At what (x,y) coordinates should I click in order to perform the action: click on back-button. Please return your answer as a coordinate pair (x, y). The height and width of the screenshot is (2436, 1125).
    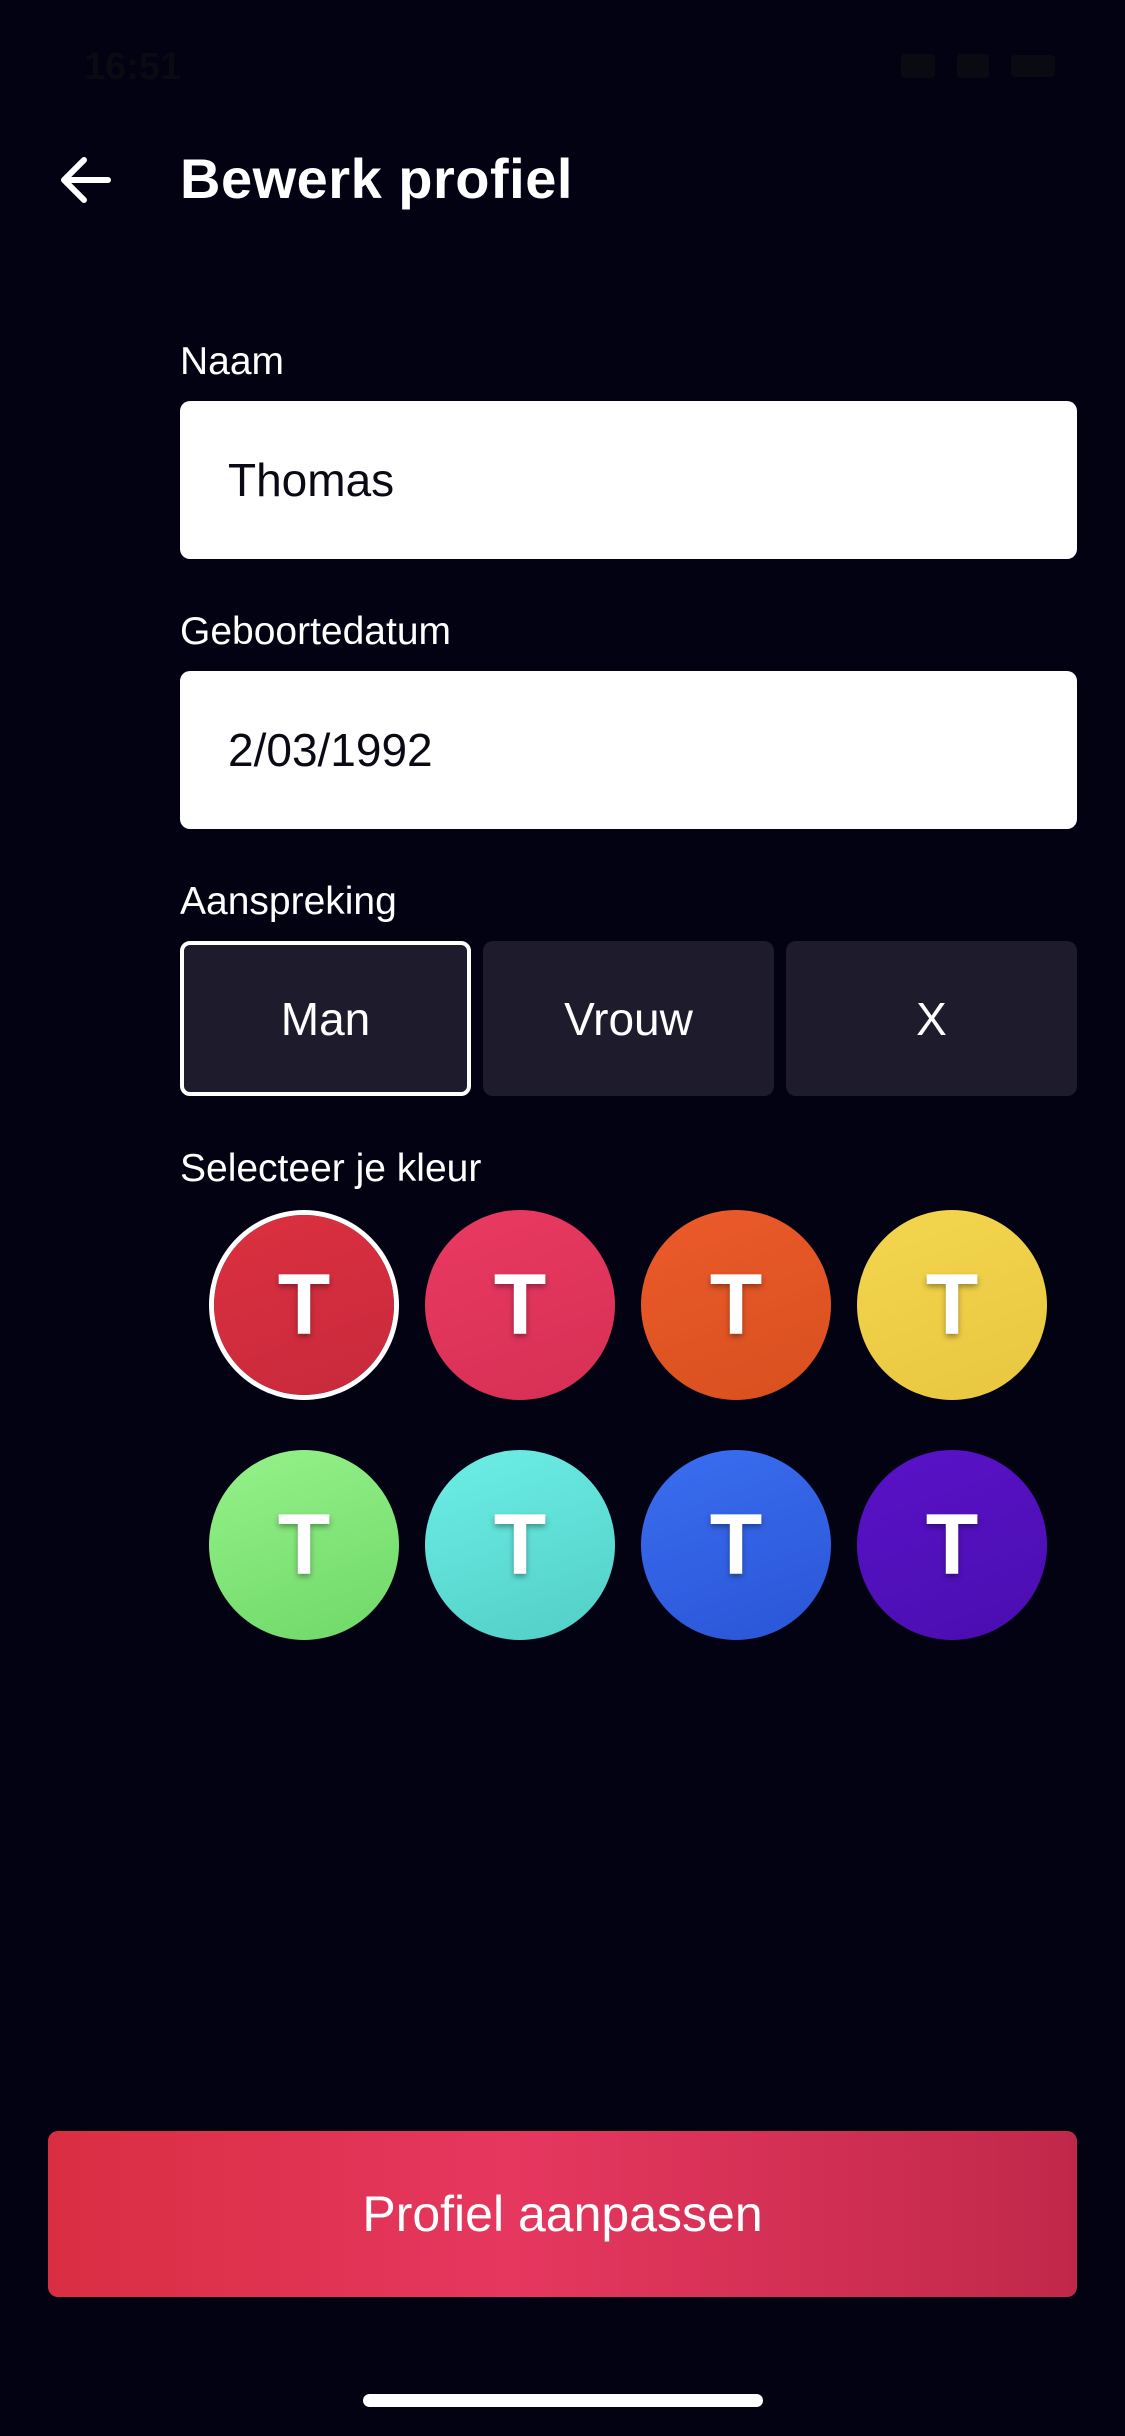
    Looking at the image, I should click on (85, 180).